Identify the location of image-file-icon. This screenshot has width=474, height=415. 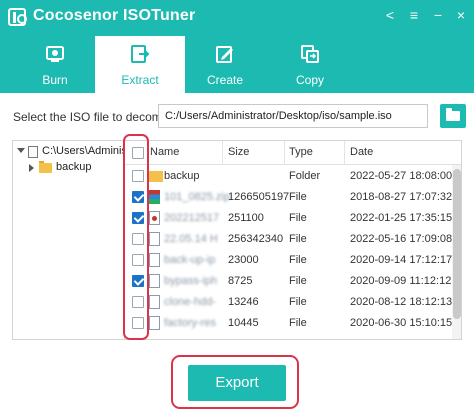
(154, 218).